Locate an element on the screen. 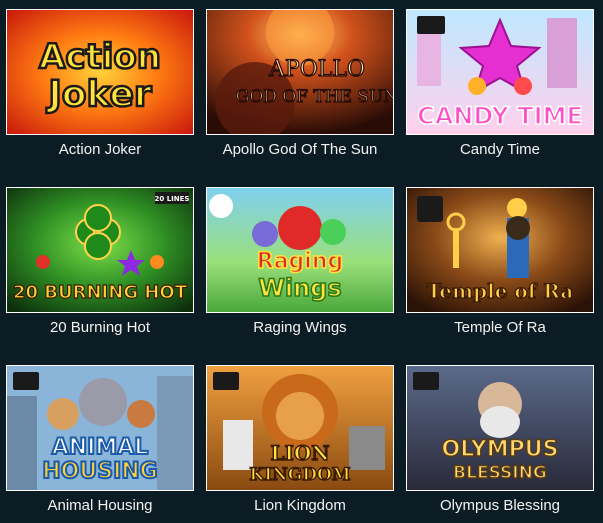  game-title: 20 Burning Hot is located at coordinates (100, 328).